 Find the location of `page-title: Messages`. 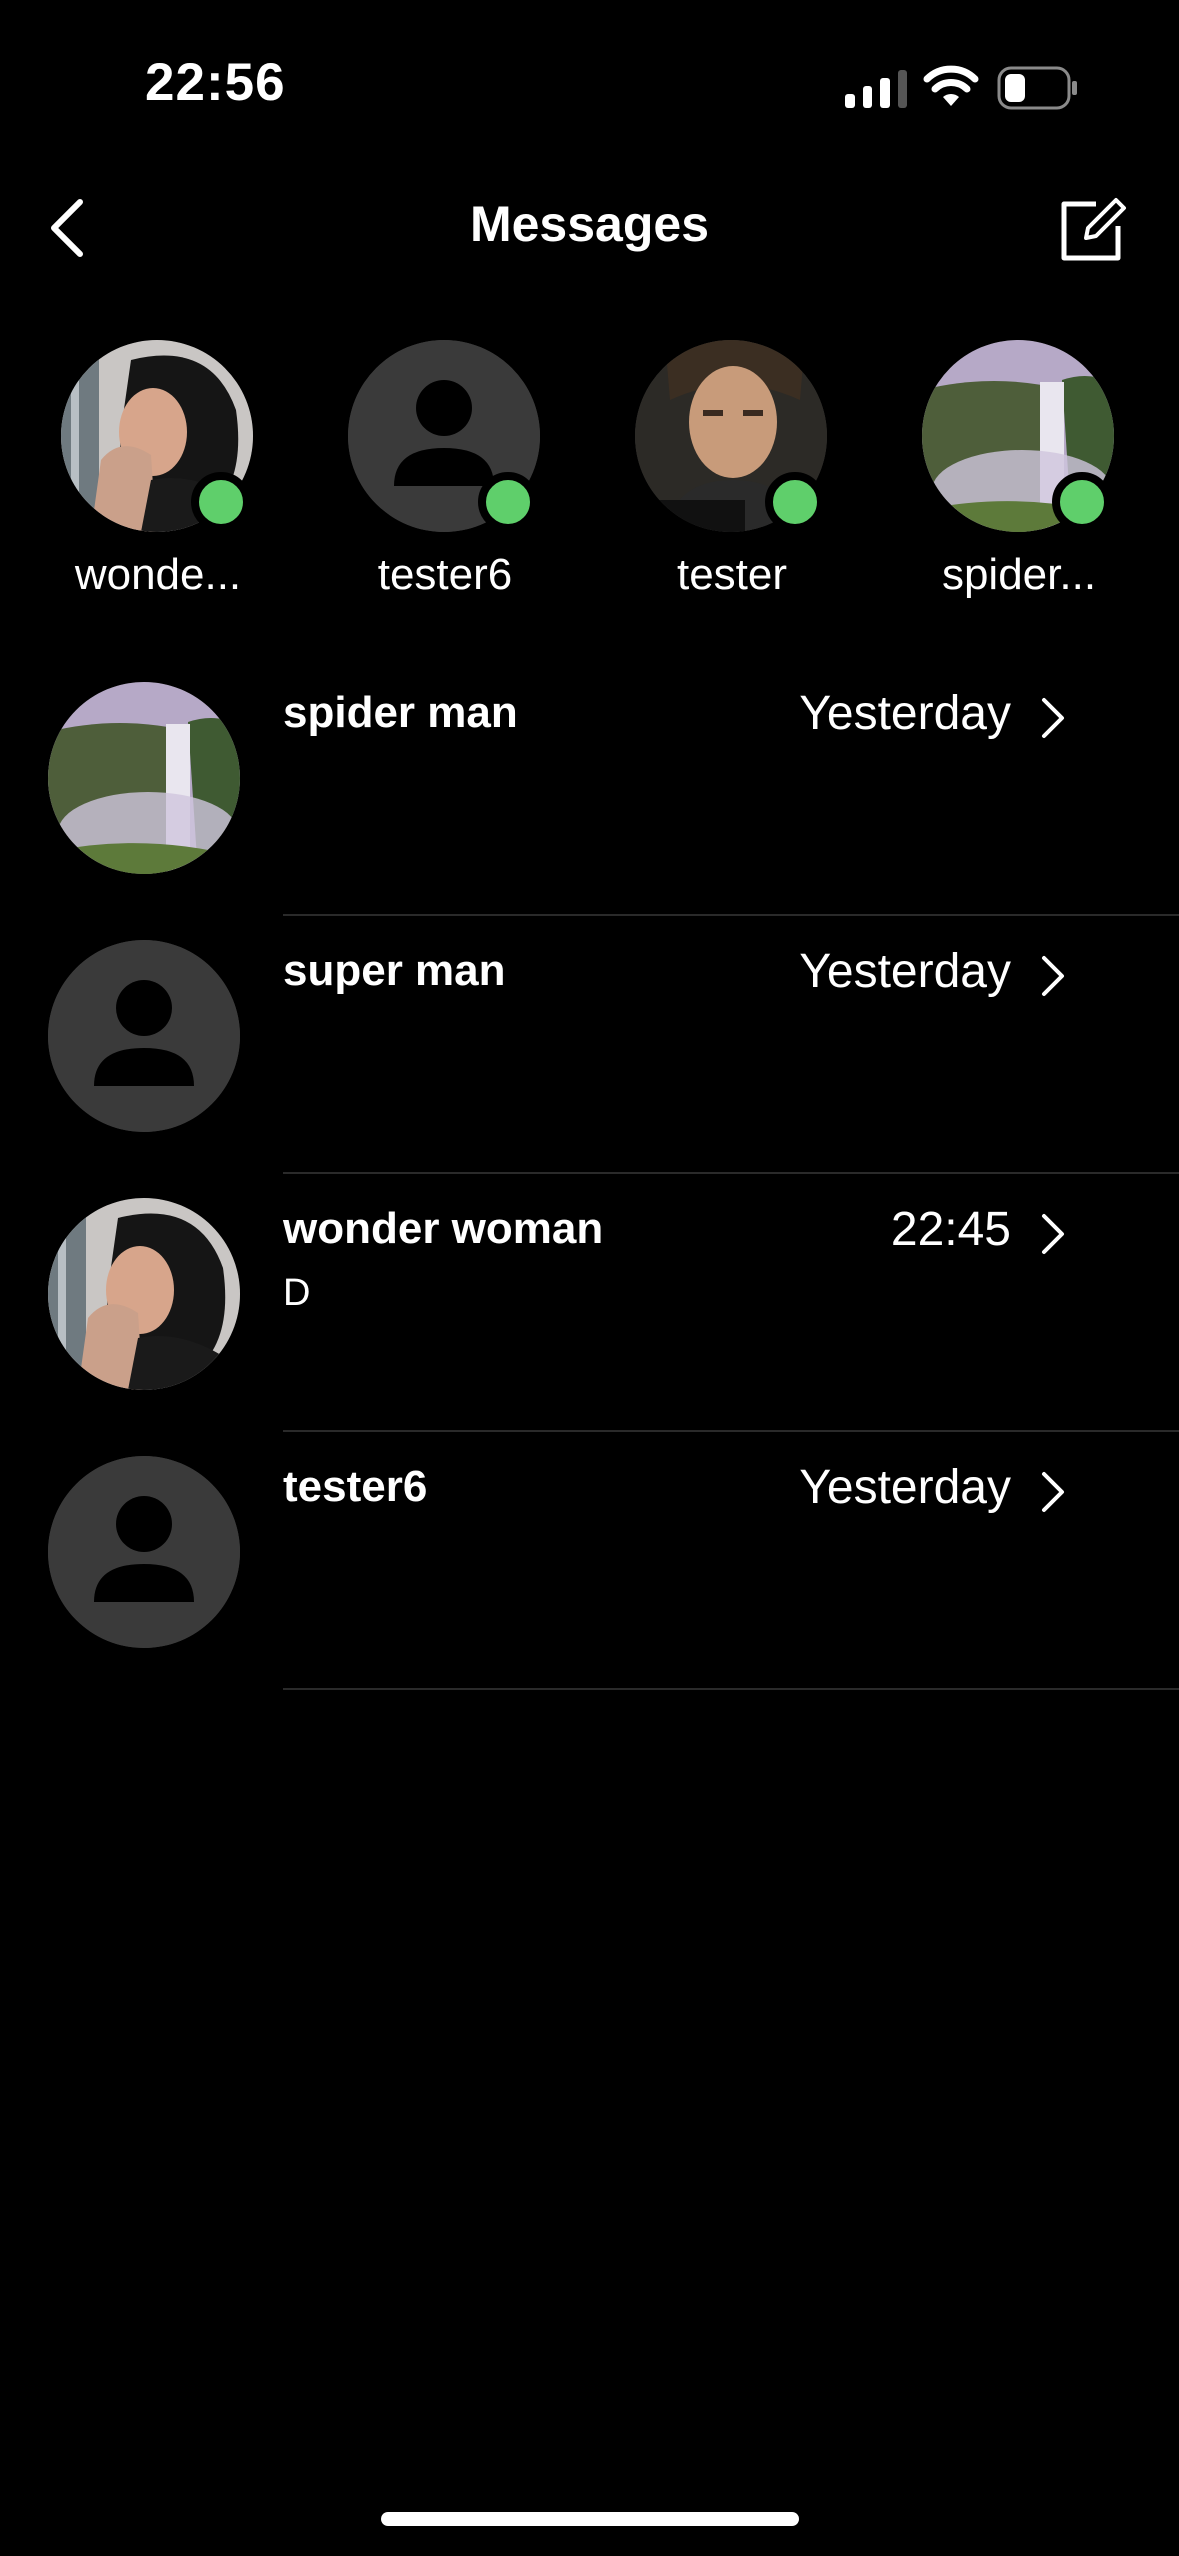

page-title: Messages is located at coordinates (589, 224).